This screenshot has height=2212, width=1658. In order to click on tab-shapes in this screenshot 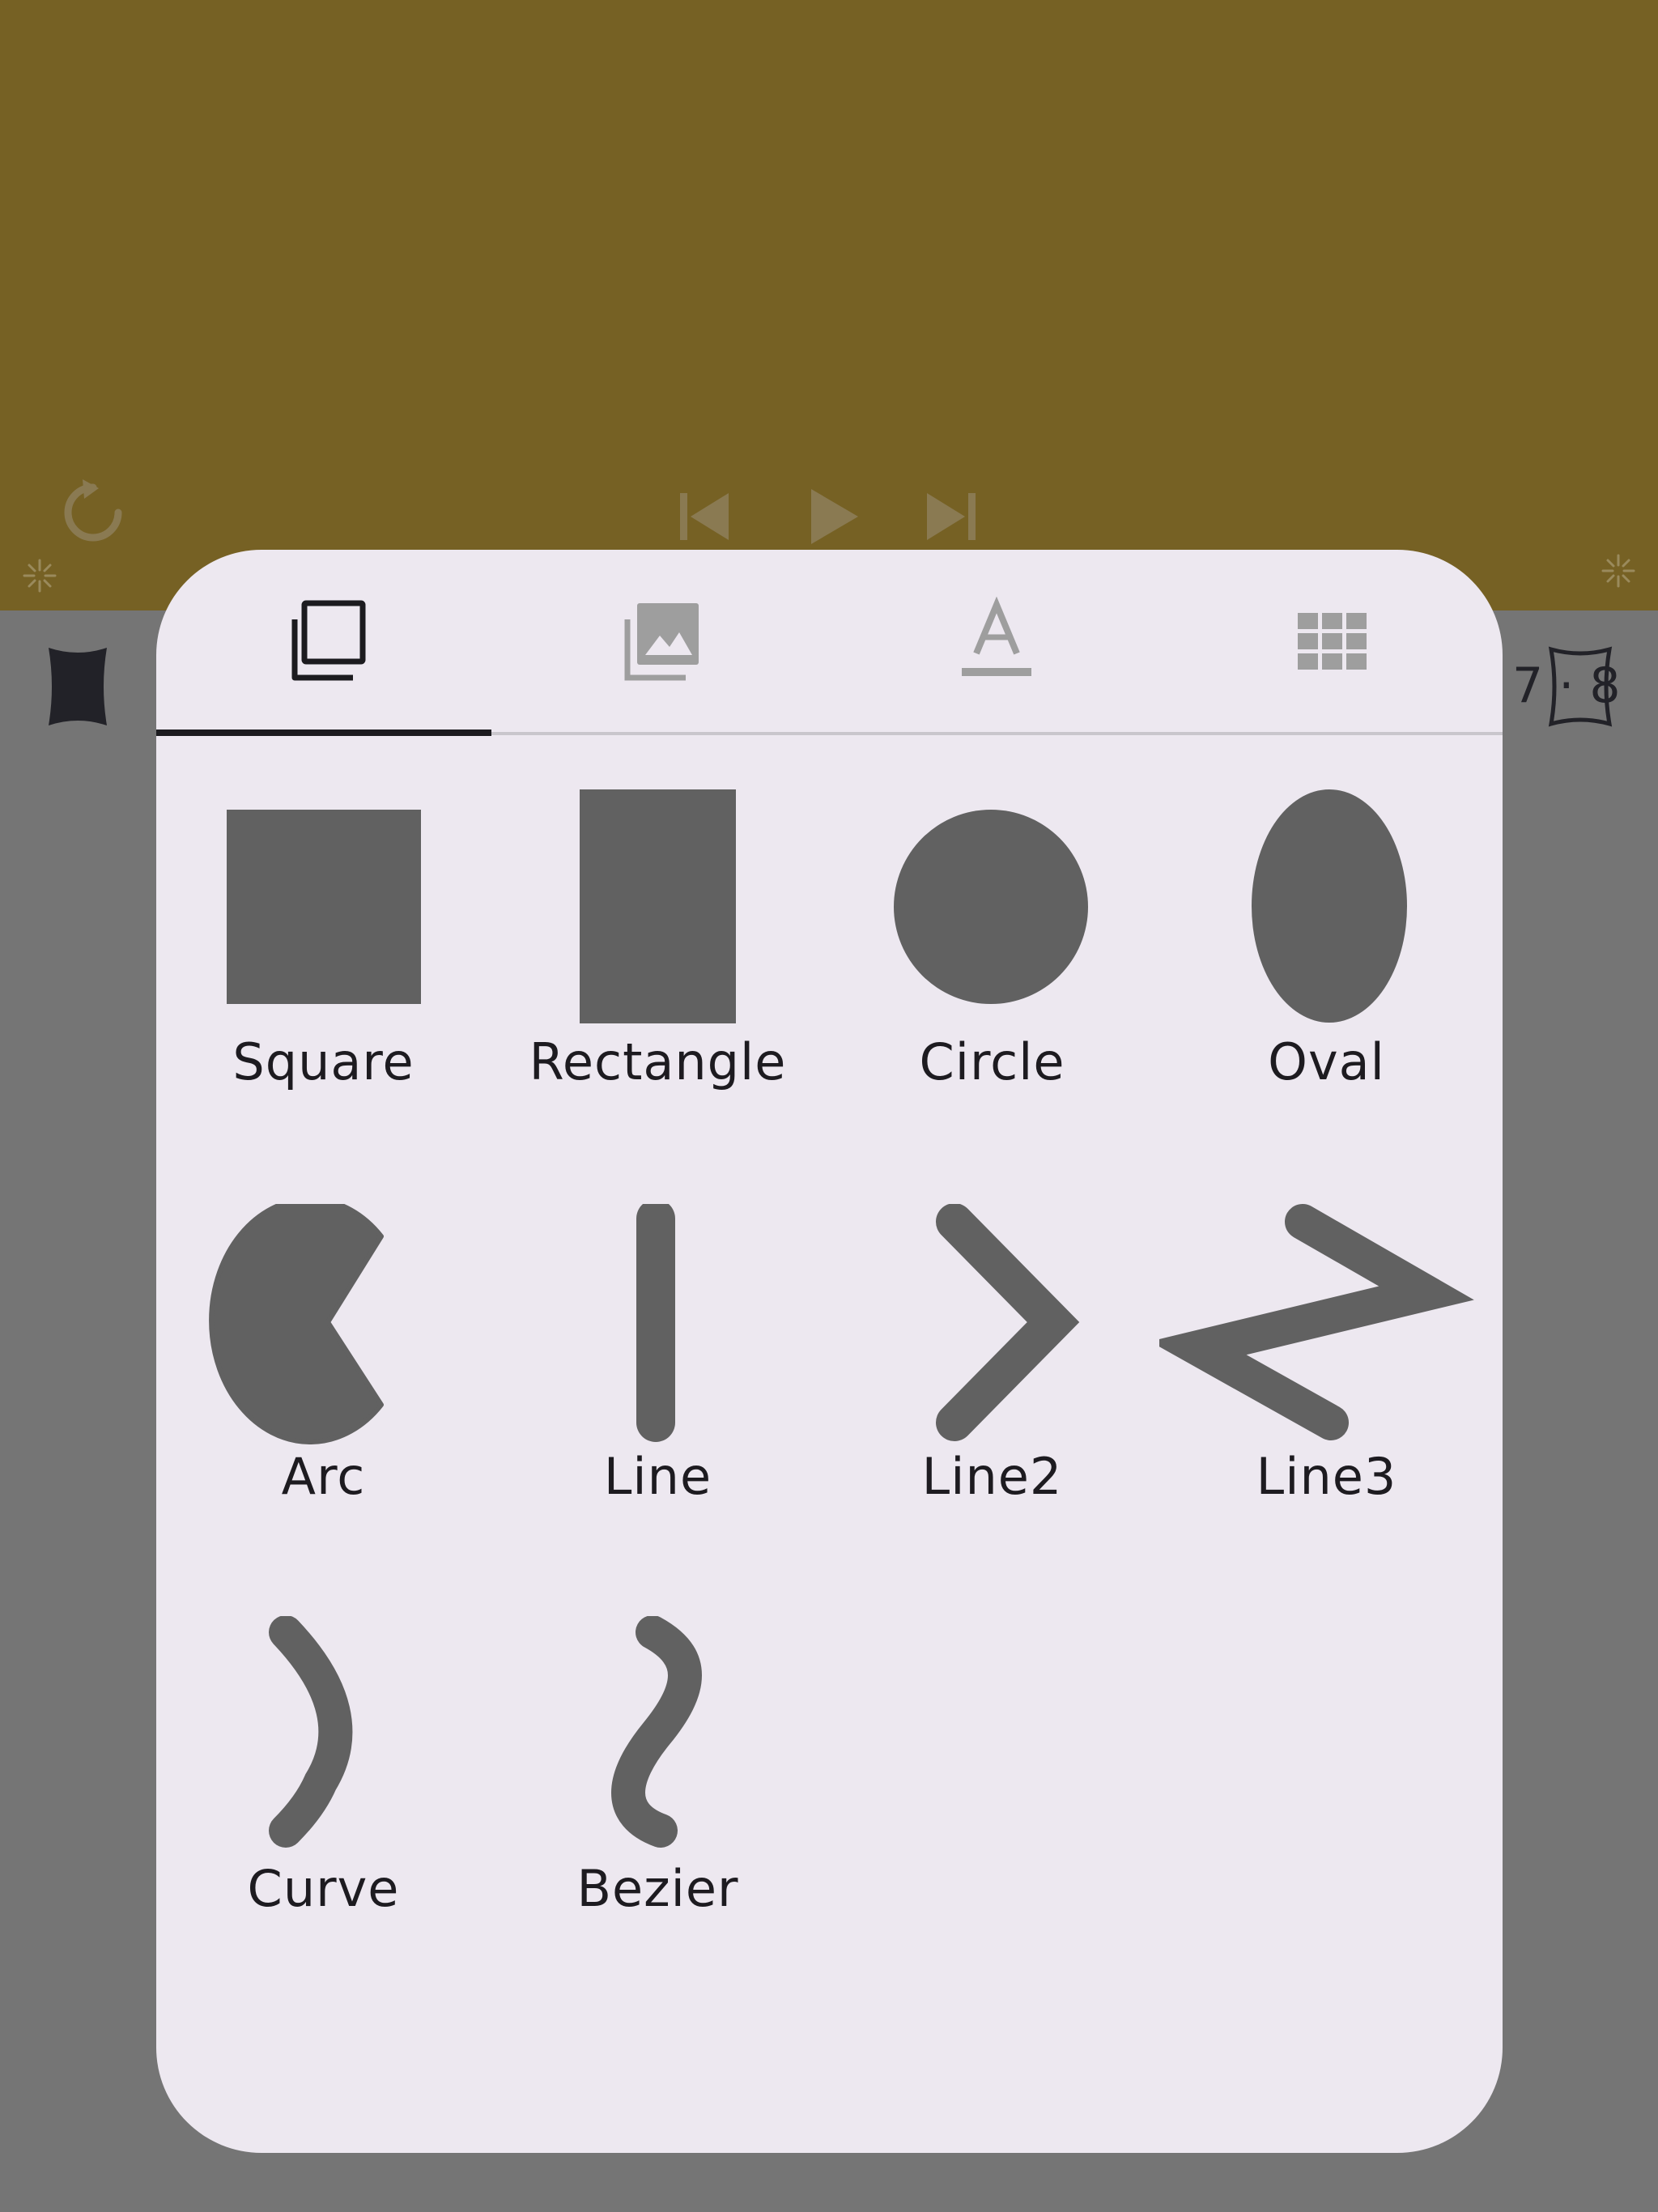, I will do `click(324, 641)`.